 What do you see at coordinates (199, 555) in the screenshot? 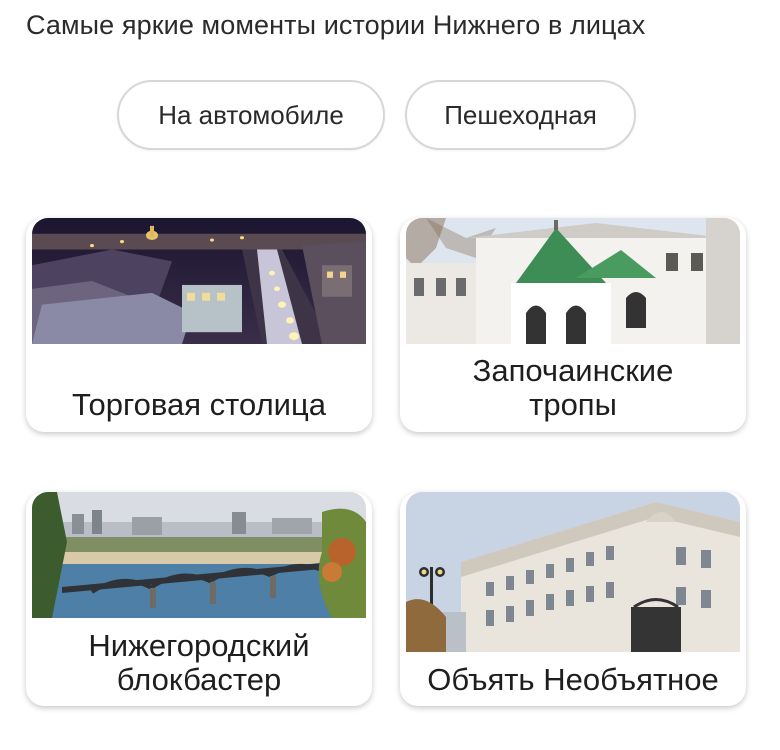
I see `river-bridge-panorama-photo` at bounding box center [199, 555].